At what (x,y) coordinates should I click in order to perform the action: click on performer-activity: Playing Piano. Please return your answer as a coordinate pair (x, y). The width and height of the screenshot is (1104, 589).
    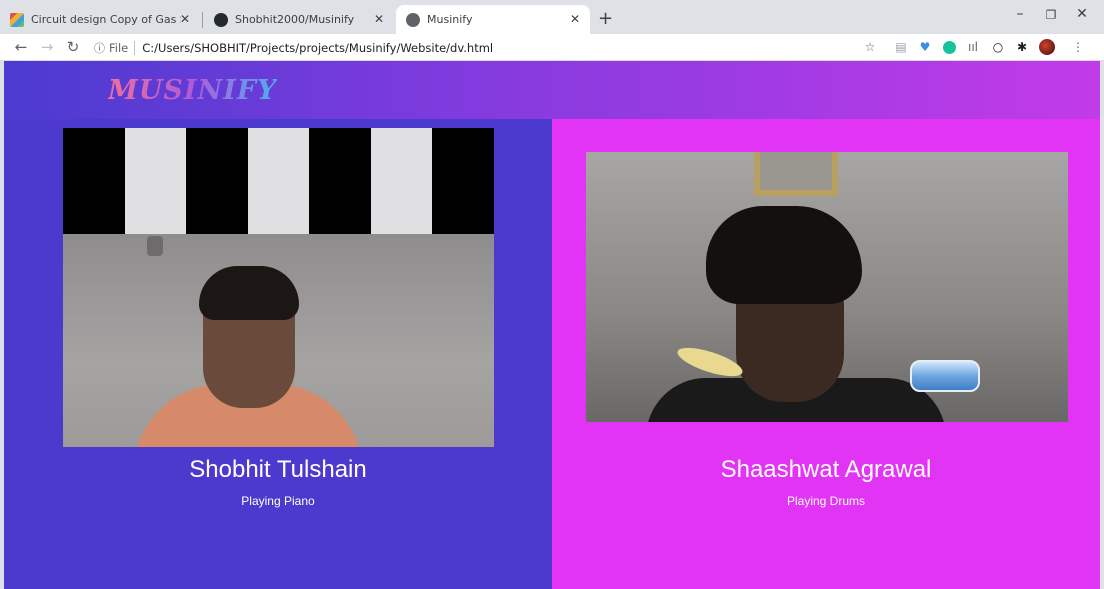
    Looking at the image, I should click on (278, 501).